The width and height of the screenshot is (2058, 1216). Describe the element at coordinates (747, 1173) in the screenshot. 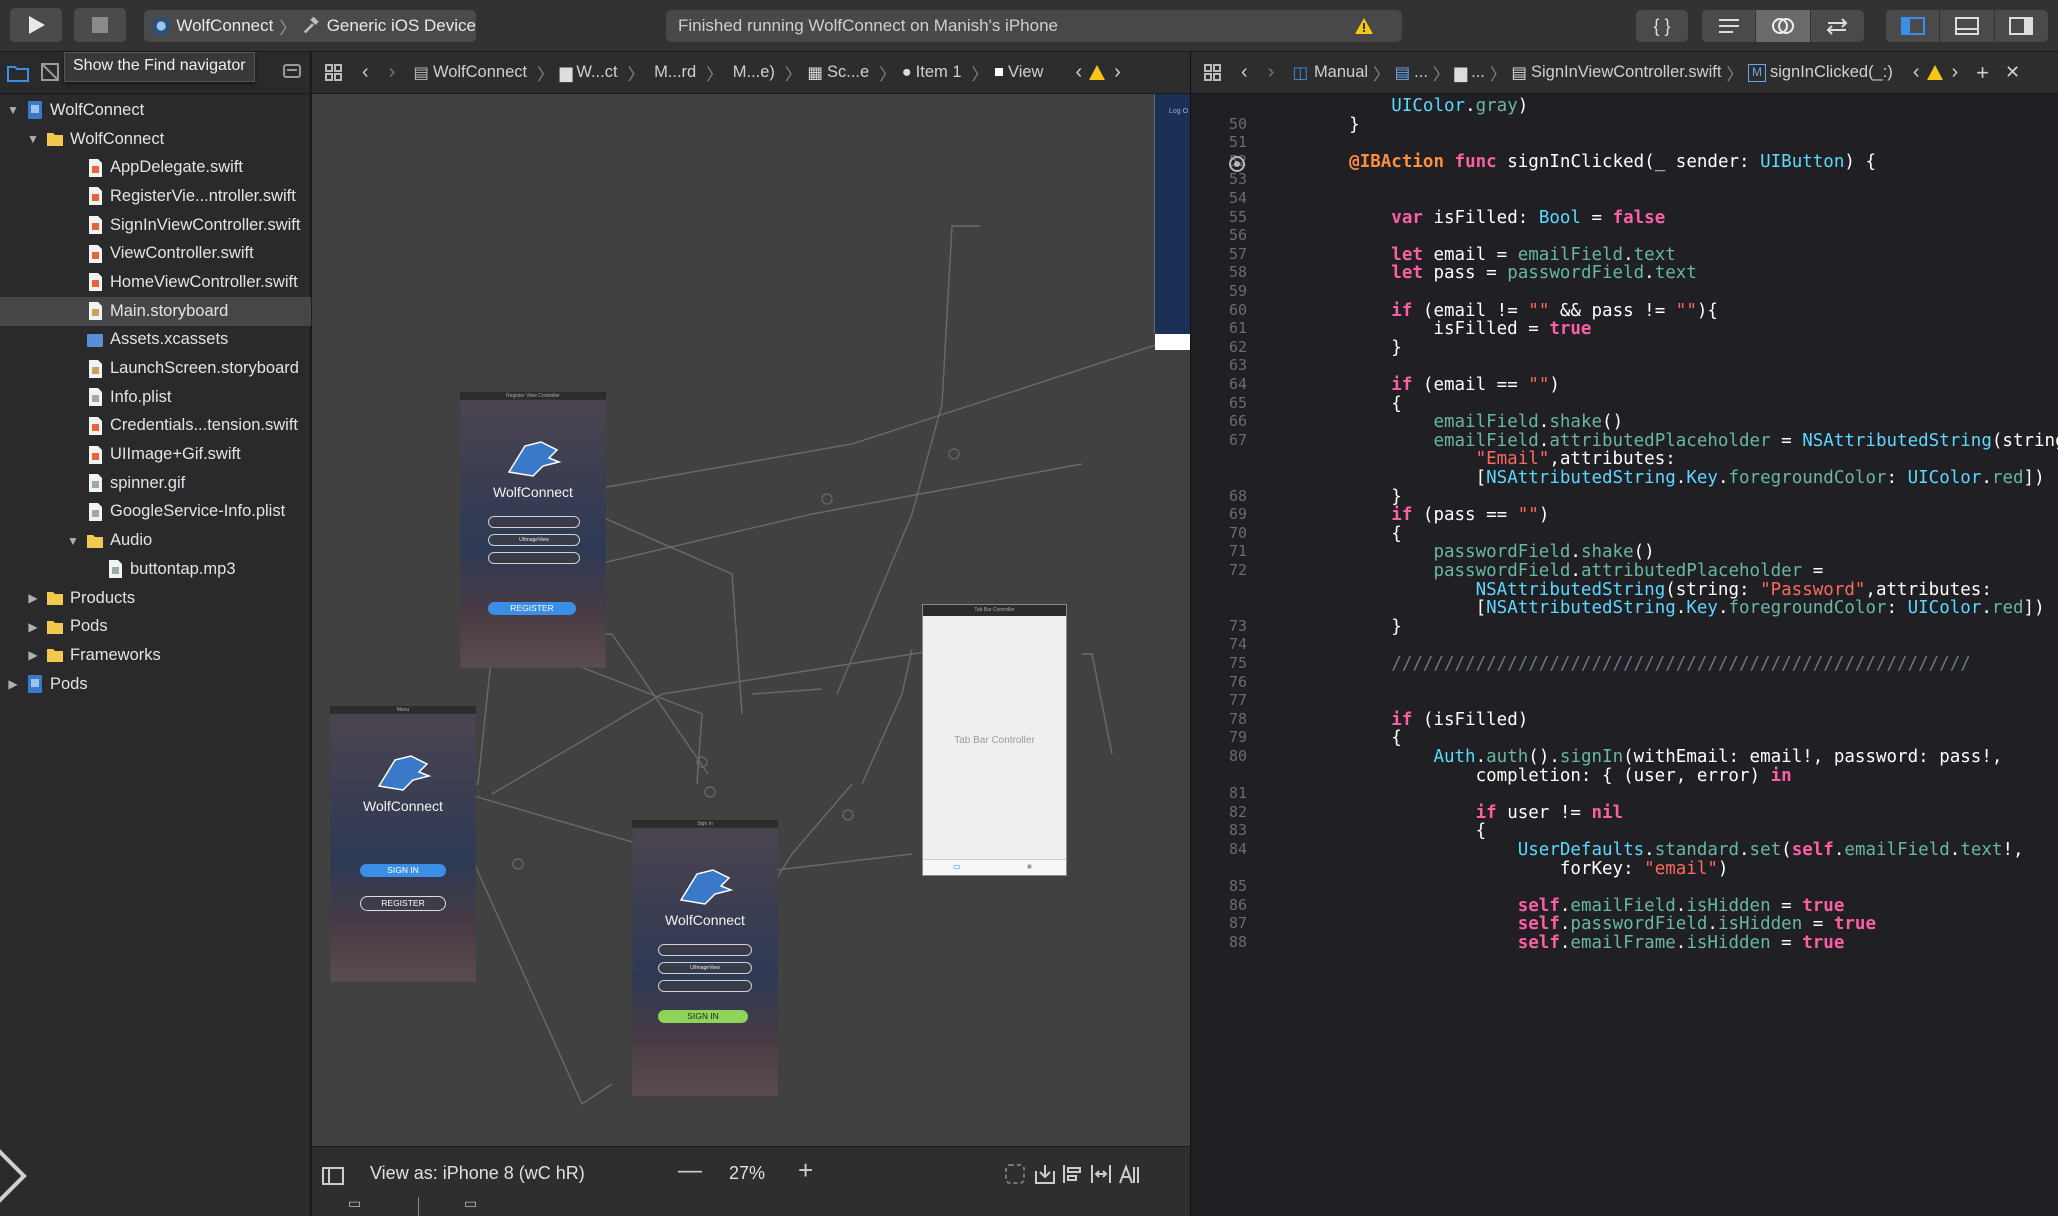

I see `zoom-level: 27%` at that location.